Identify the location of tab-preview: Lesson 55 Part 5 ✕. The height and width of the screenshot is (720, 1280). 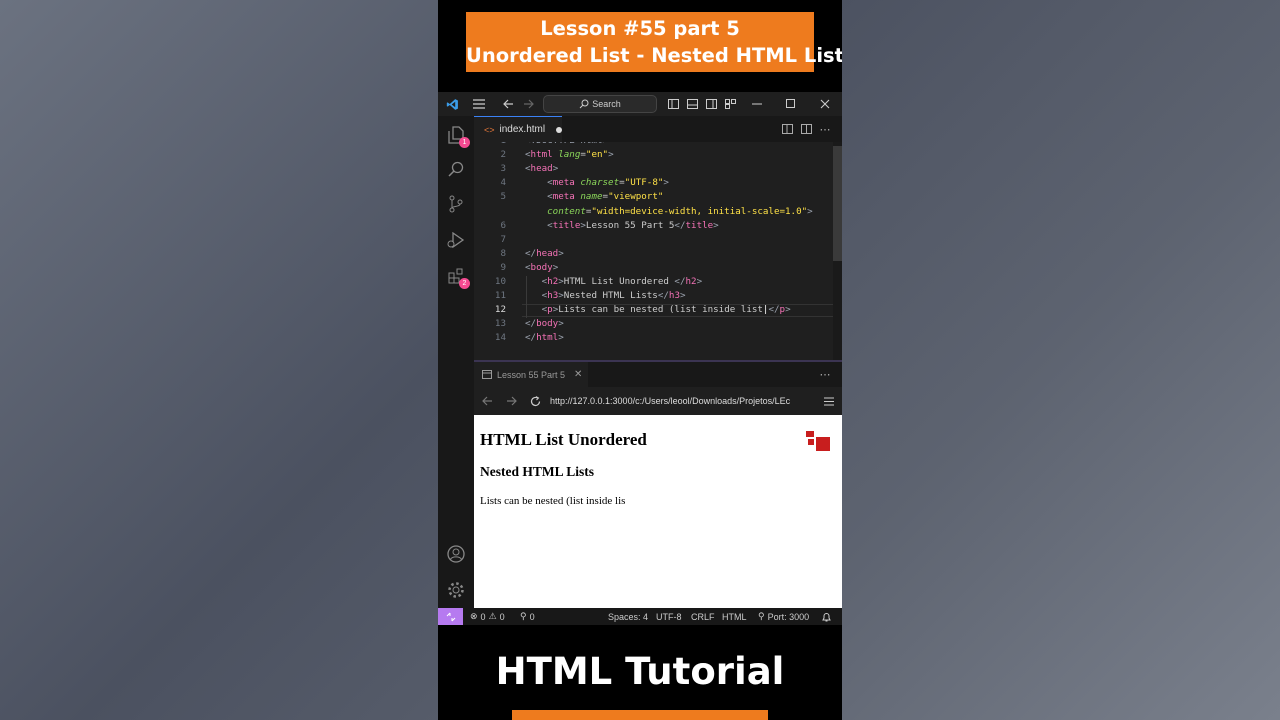
(531, 374).